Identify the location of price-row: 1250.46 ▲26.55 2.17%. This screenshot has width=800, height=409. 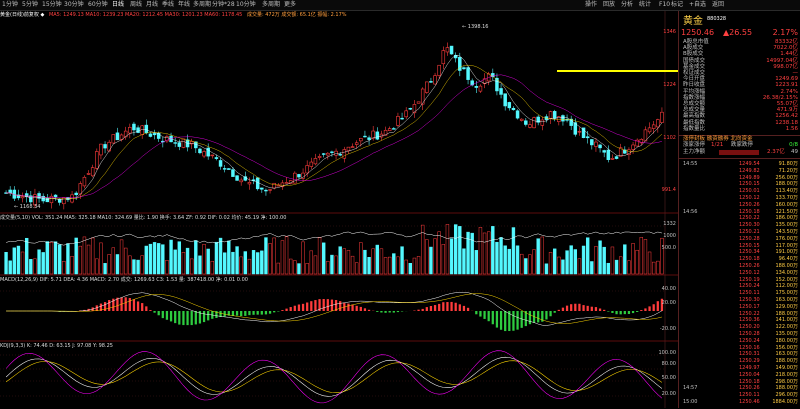
(739, 33).